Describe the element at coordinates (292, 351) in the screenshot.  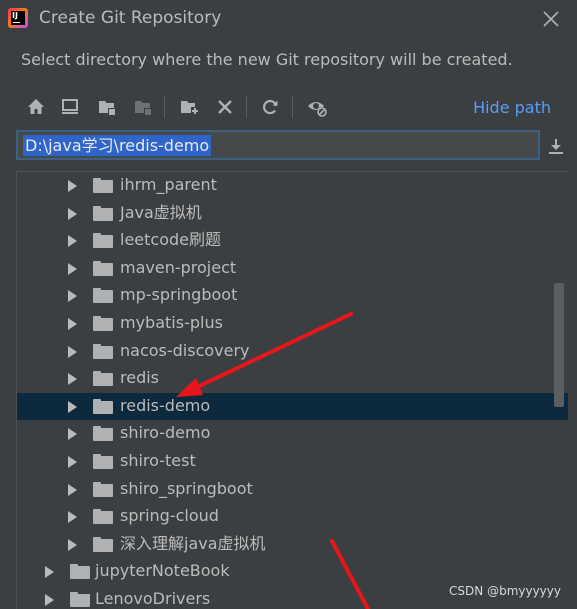
I see `tree-row: nacos-discovery` at that location.